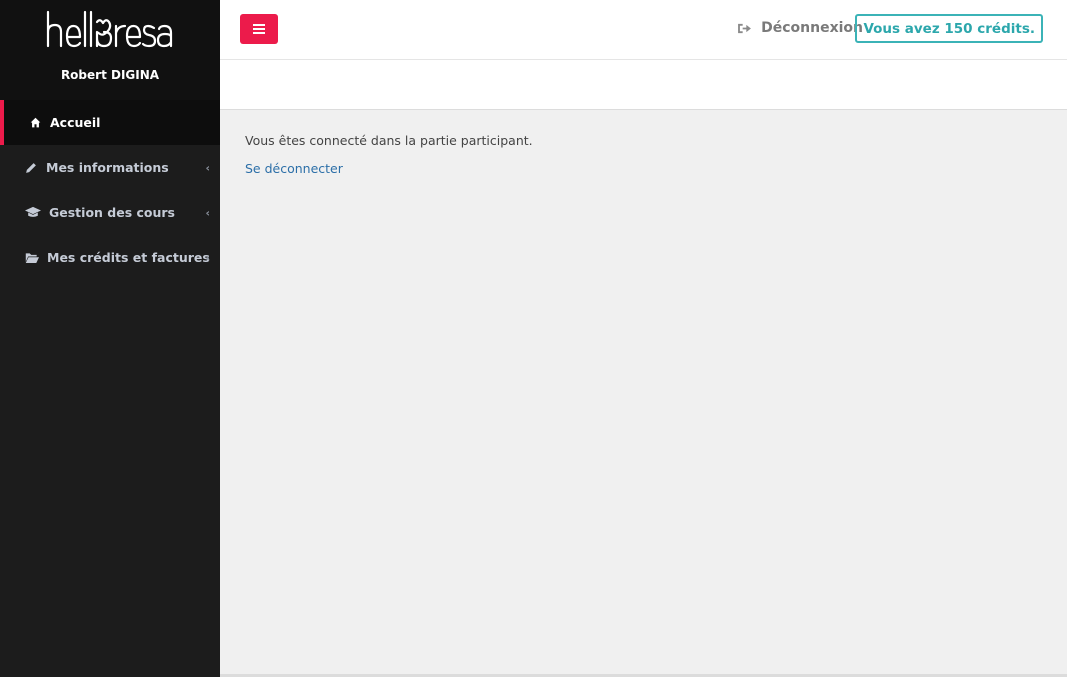 This screenshot has height=677, width=1067. Describe the element at coordinates (643, 85) in the screenshot. I see `page-header-band` at that location.